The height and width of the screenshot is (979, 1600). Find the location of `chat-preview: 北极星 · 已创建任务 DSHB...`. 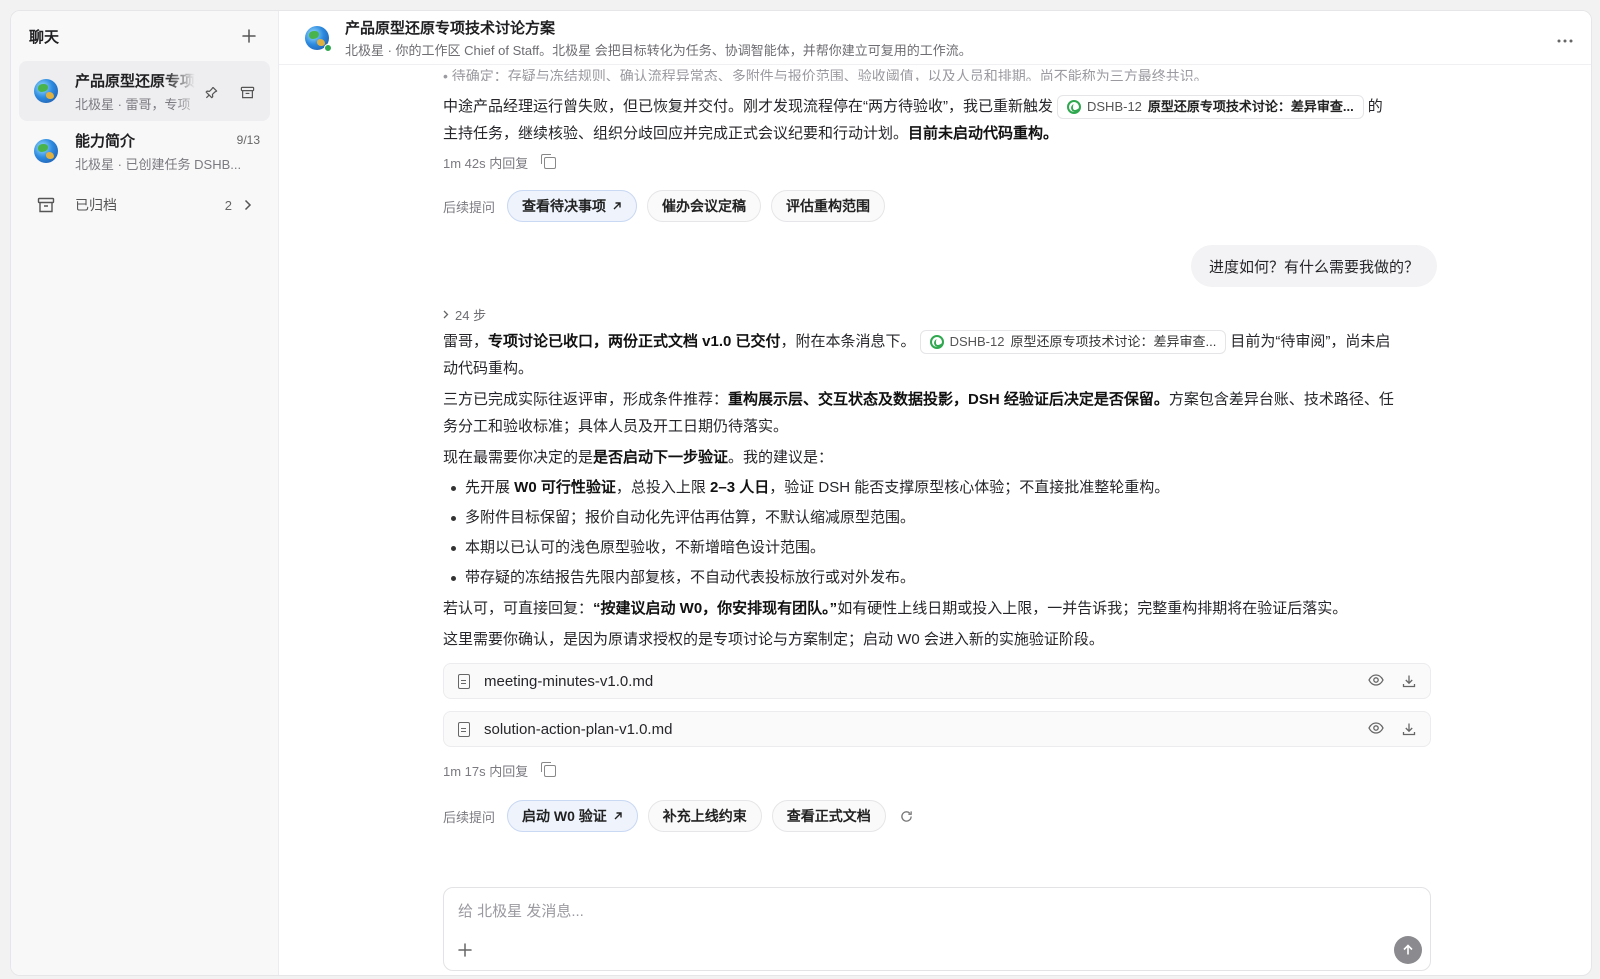

chat-preview: 北极星 · 已创建任务 DSHB... is located at coordinates (158, 164).